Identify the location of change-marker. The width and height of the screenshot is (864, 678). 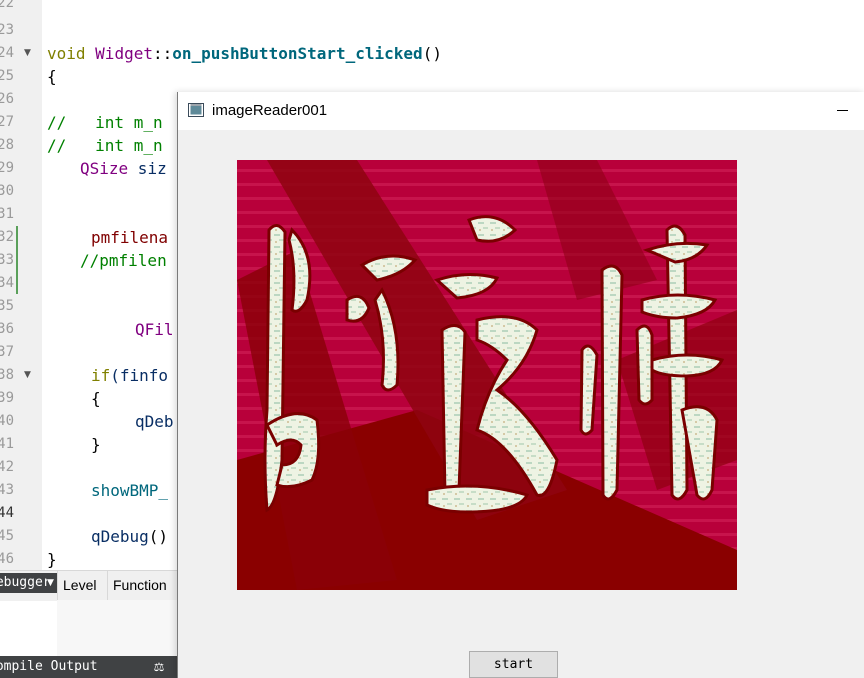
(17, 260).